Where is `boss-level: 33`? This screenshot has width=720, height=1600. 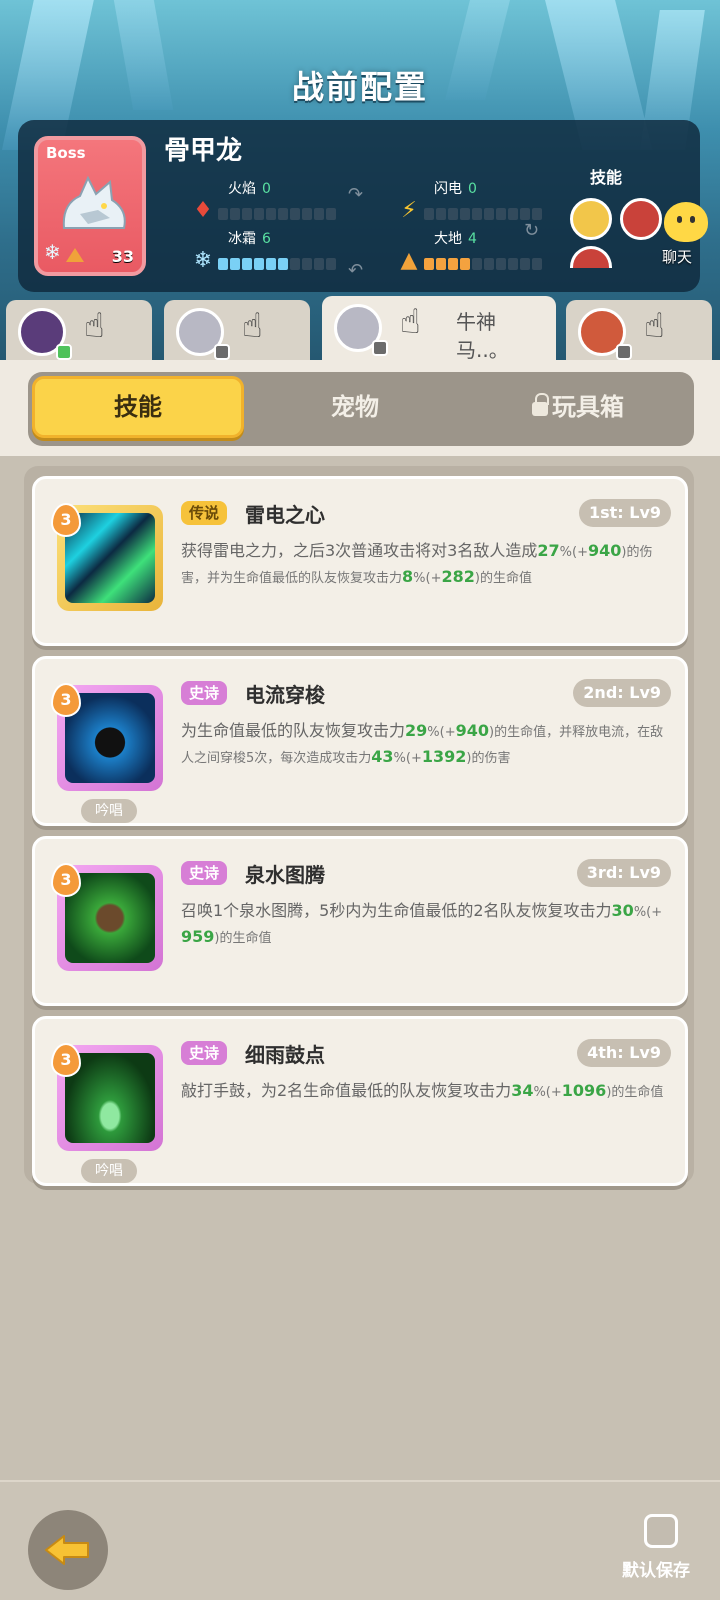
boss-level: 33 is located at coordinates (122, 256).